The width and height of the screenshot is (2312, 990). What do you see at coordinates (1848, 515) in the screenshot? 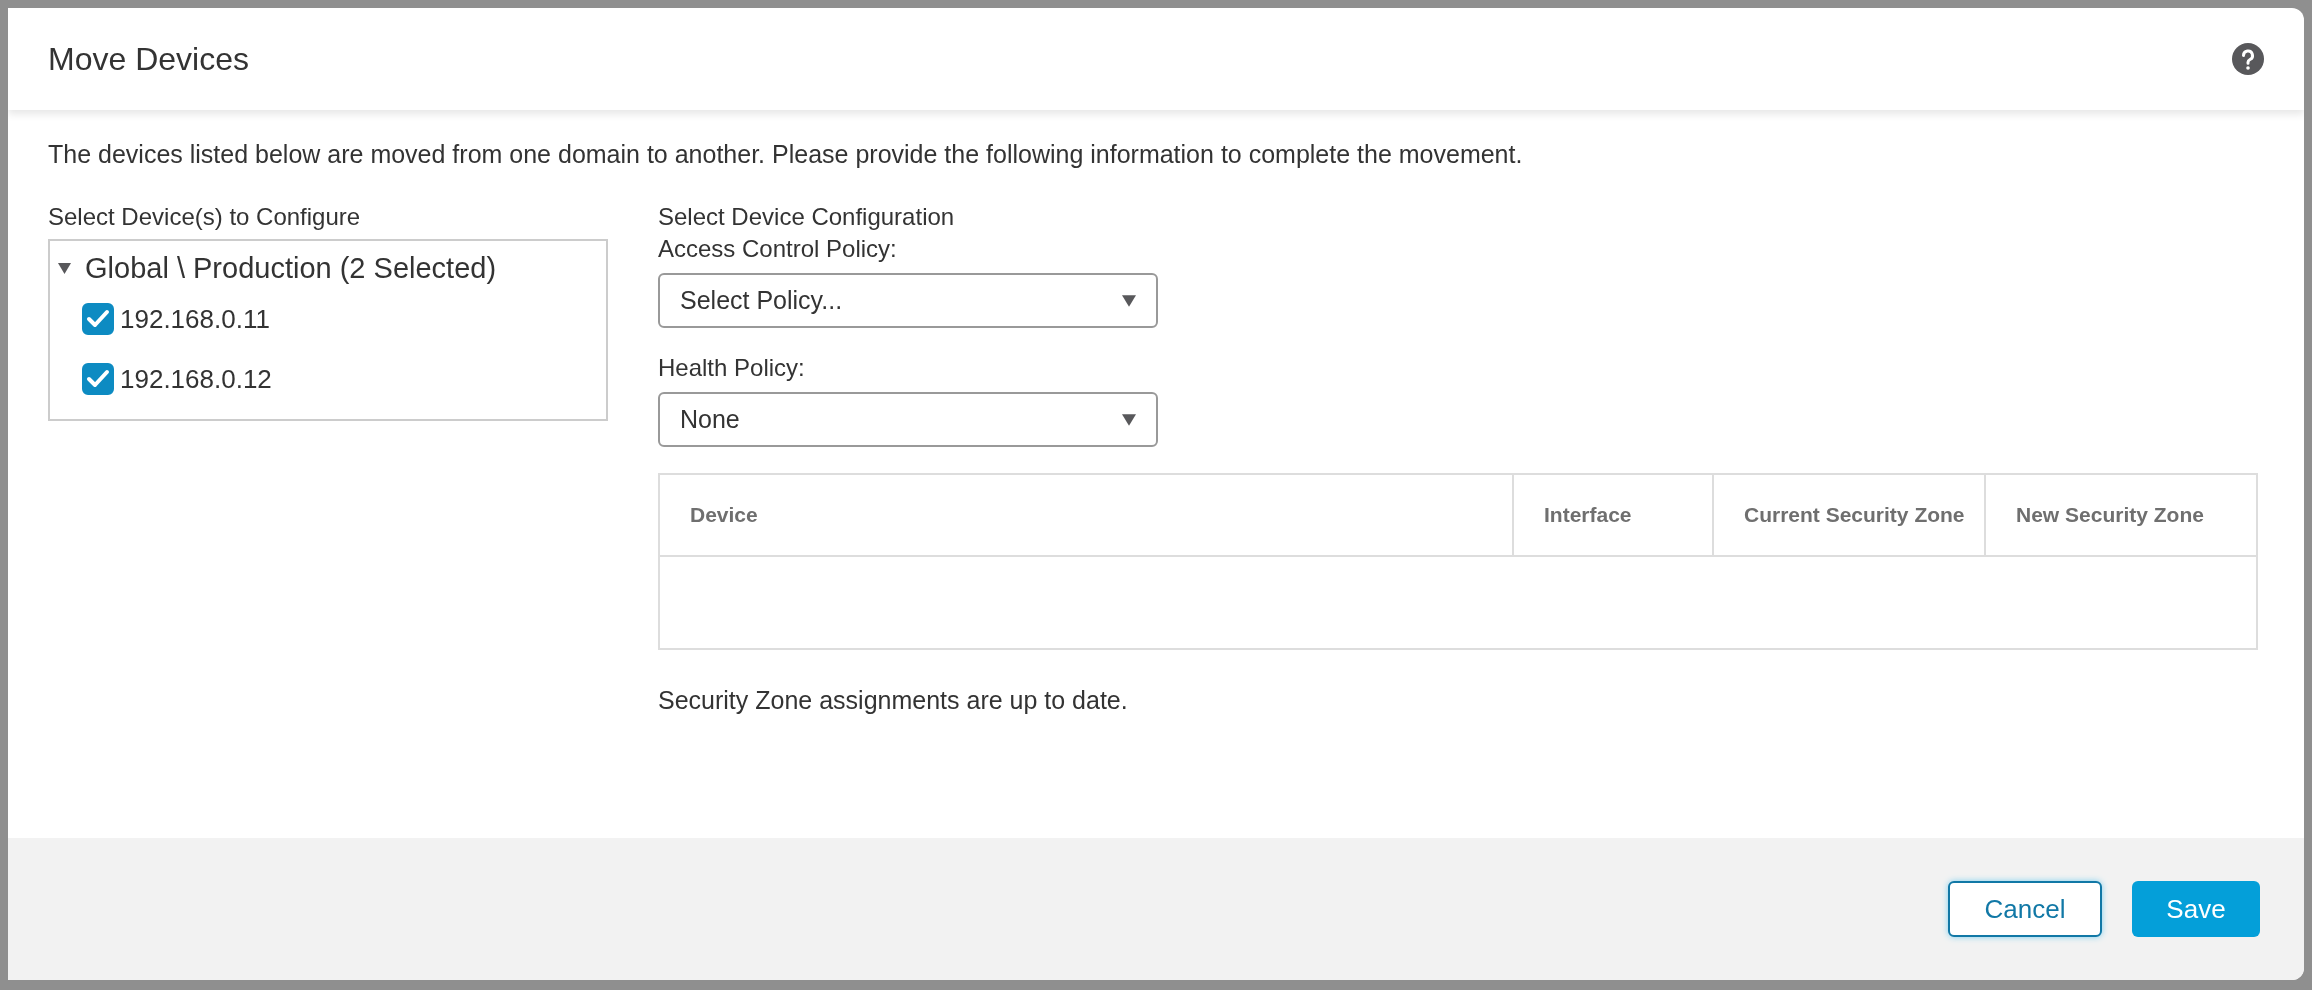
I see `column-header: Current Security Zone` at bounding box center [1848, 515].